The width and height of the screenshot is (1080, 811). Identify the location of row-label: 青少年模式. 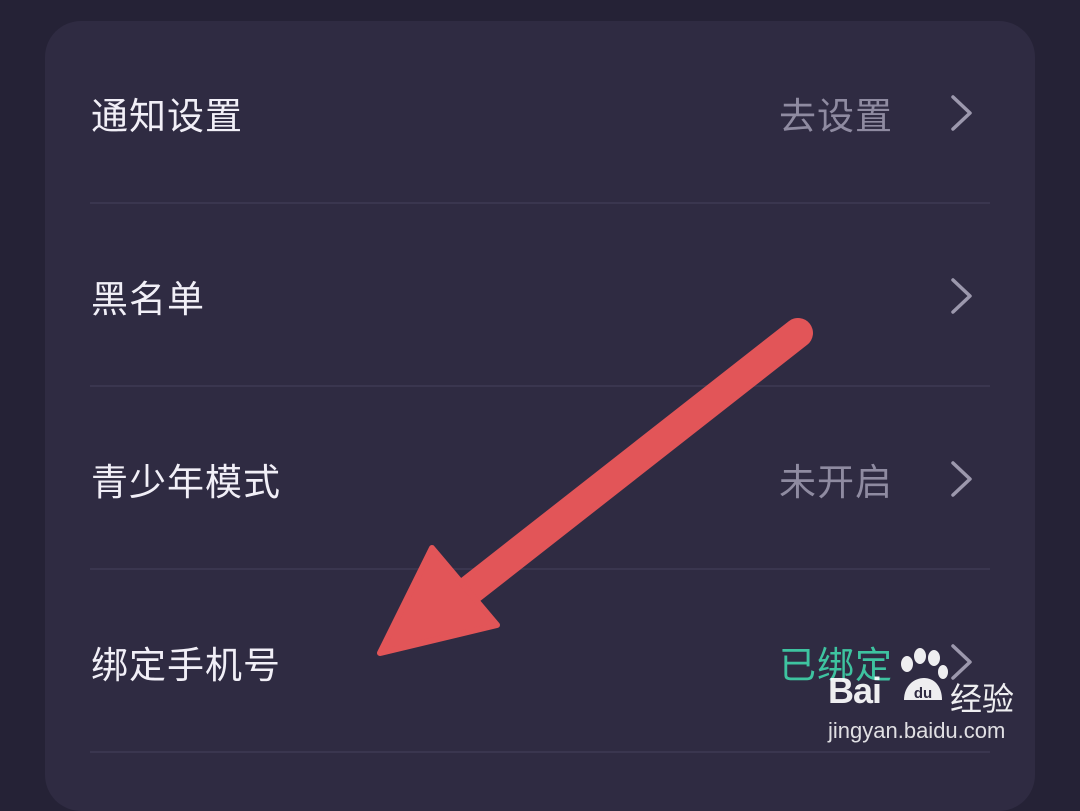
(186, 482).